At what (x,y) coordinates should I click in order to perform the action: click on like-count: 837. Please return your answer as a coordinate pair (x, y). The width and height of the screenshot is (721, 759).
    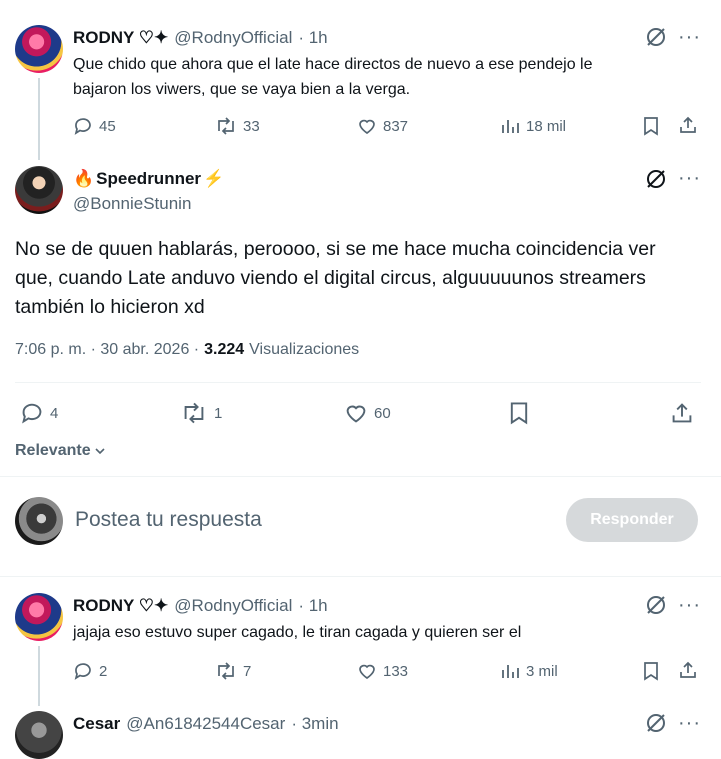
    Looking at the image, I should click on (396, 126).